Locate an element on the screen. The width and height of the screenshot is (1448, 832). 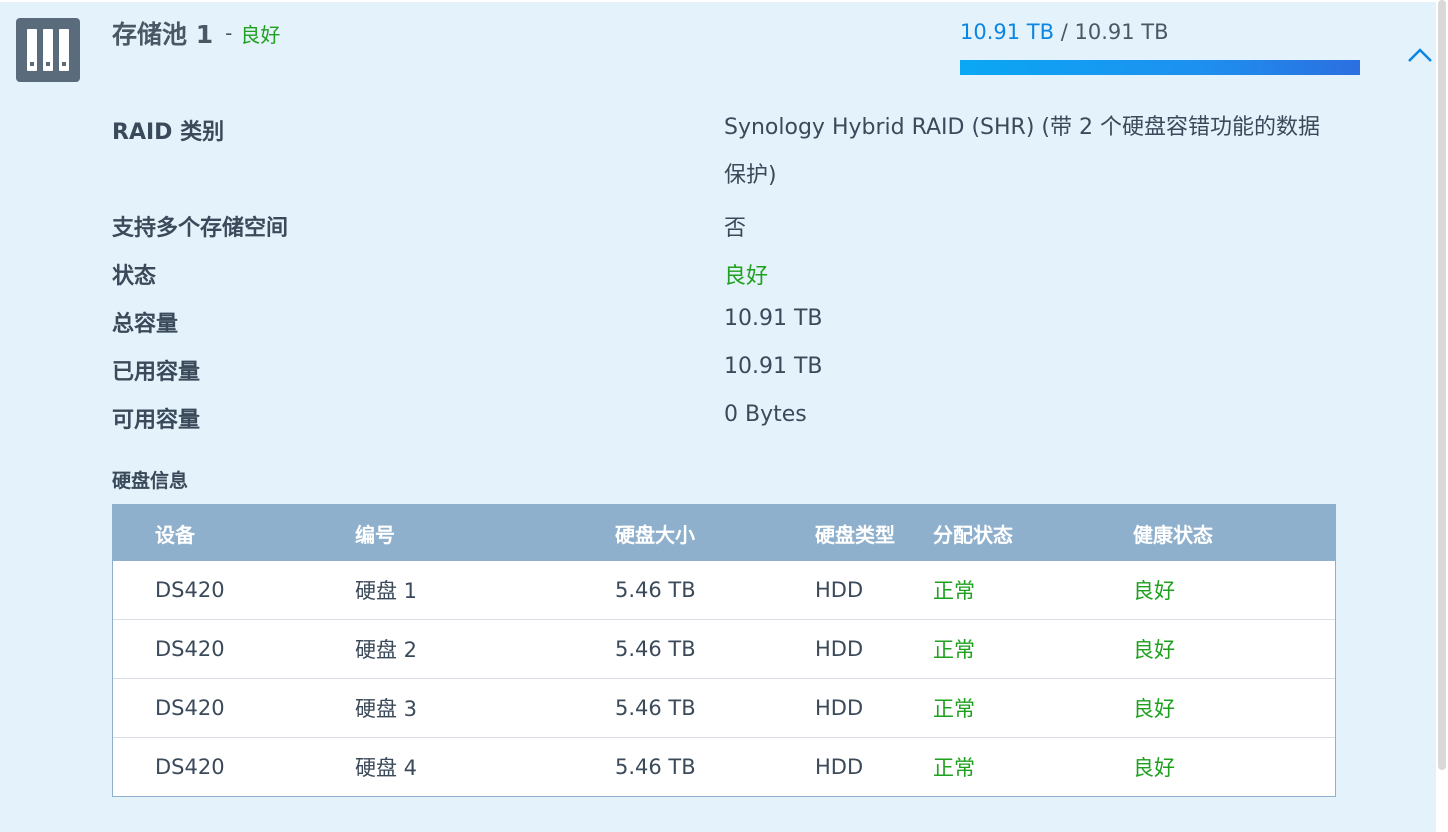
info-value-multi-volume: 否 is located at coordinates (735, 228).